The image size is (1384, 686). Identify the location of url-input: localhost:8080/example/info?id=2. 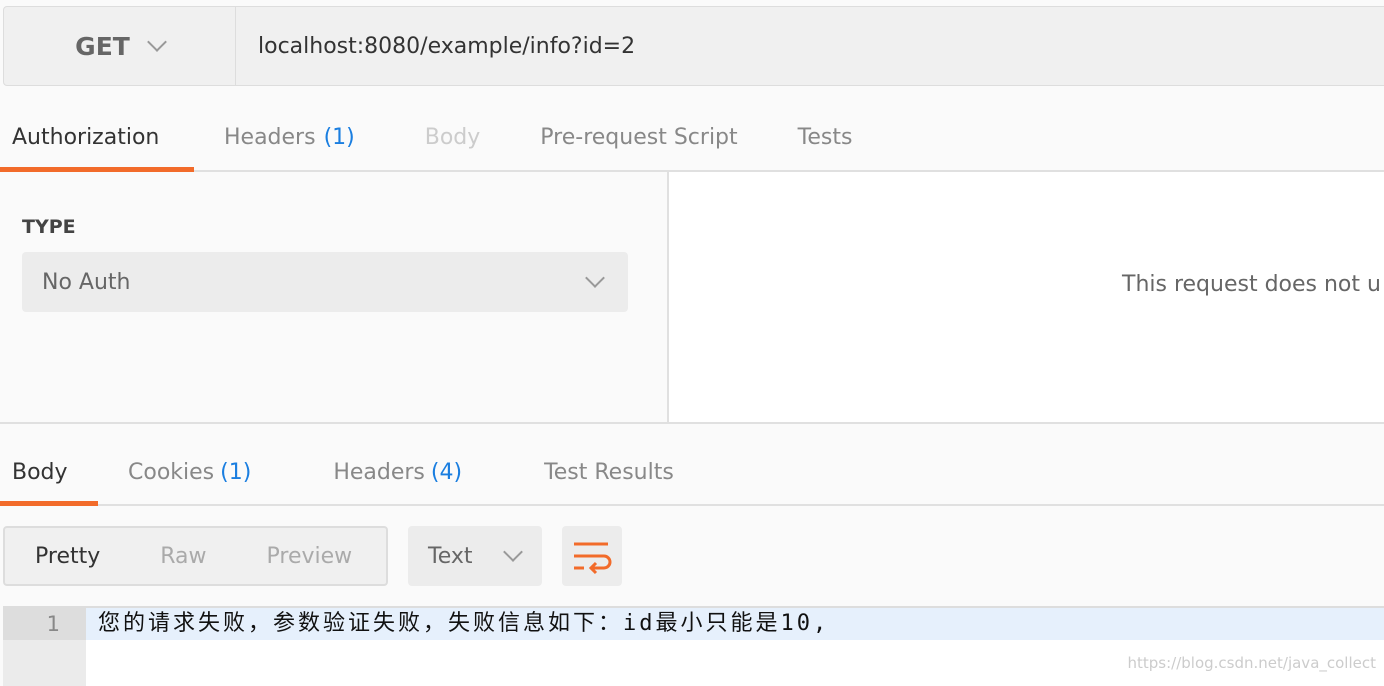
(435, 46).